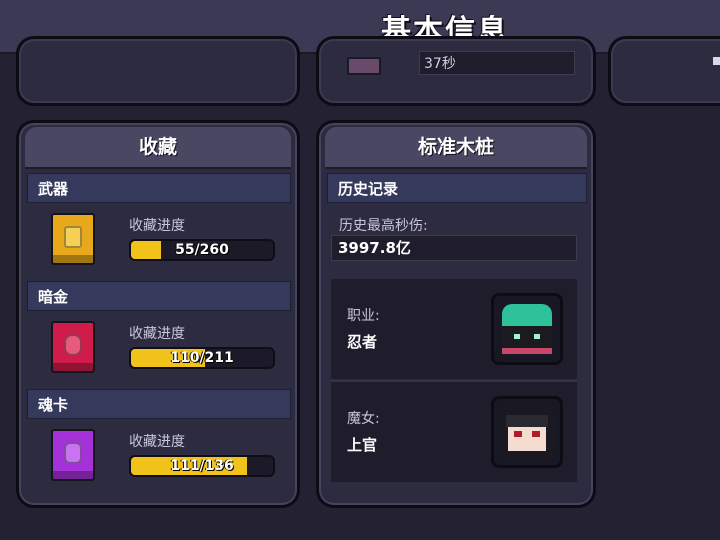 This screenshot has width=720, height=540. I want to click on progress-bar-dark-gold: 110/211, so click(202, 358).